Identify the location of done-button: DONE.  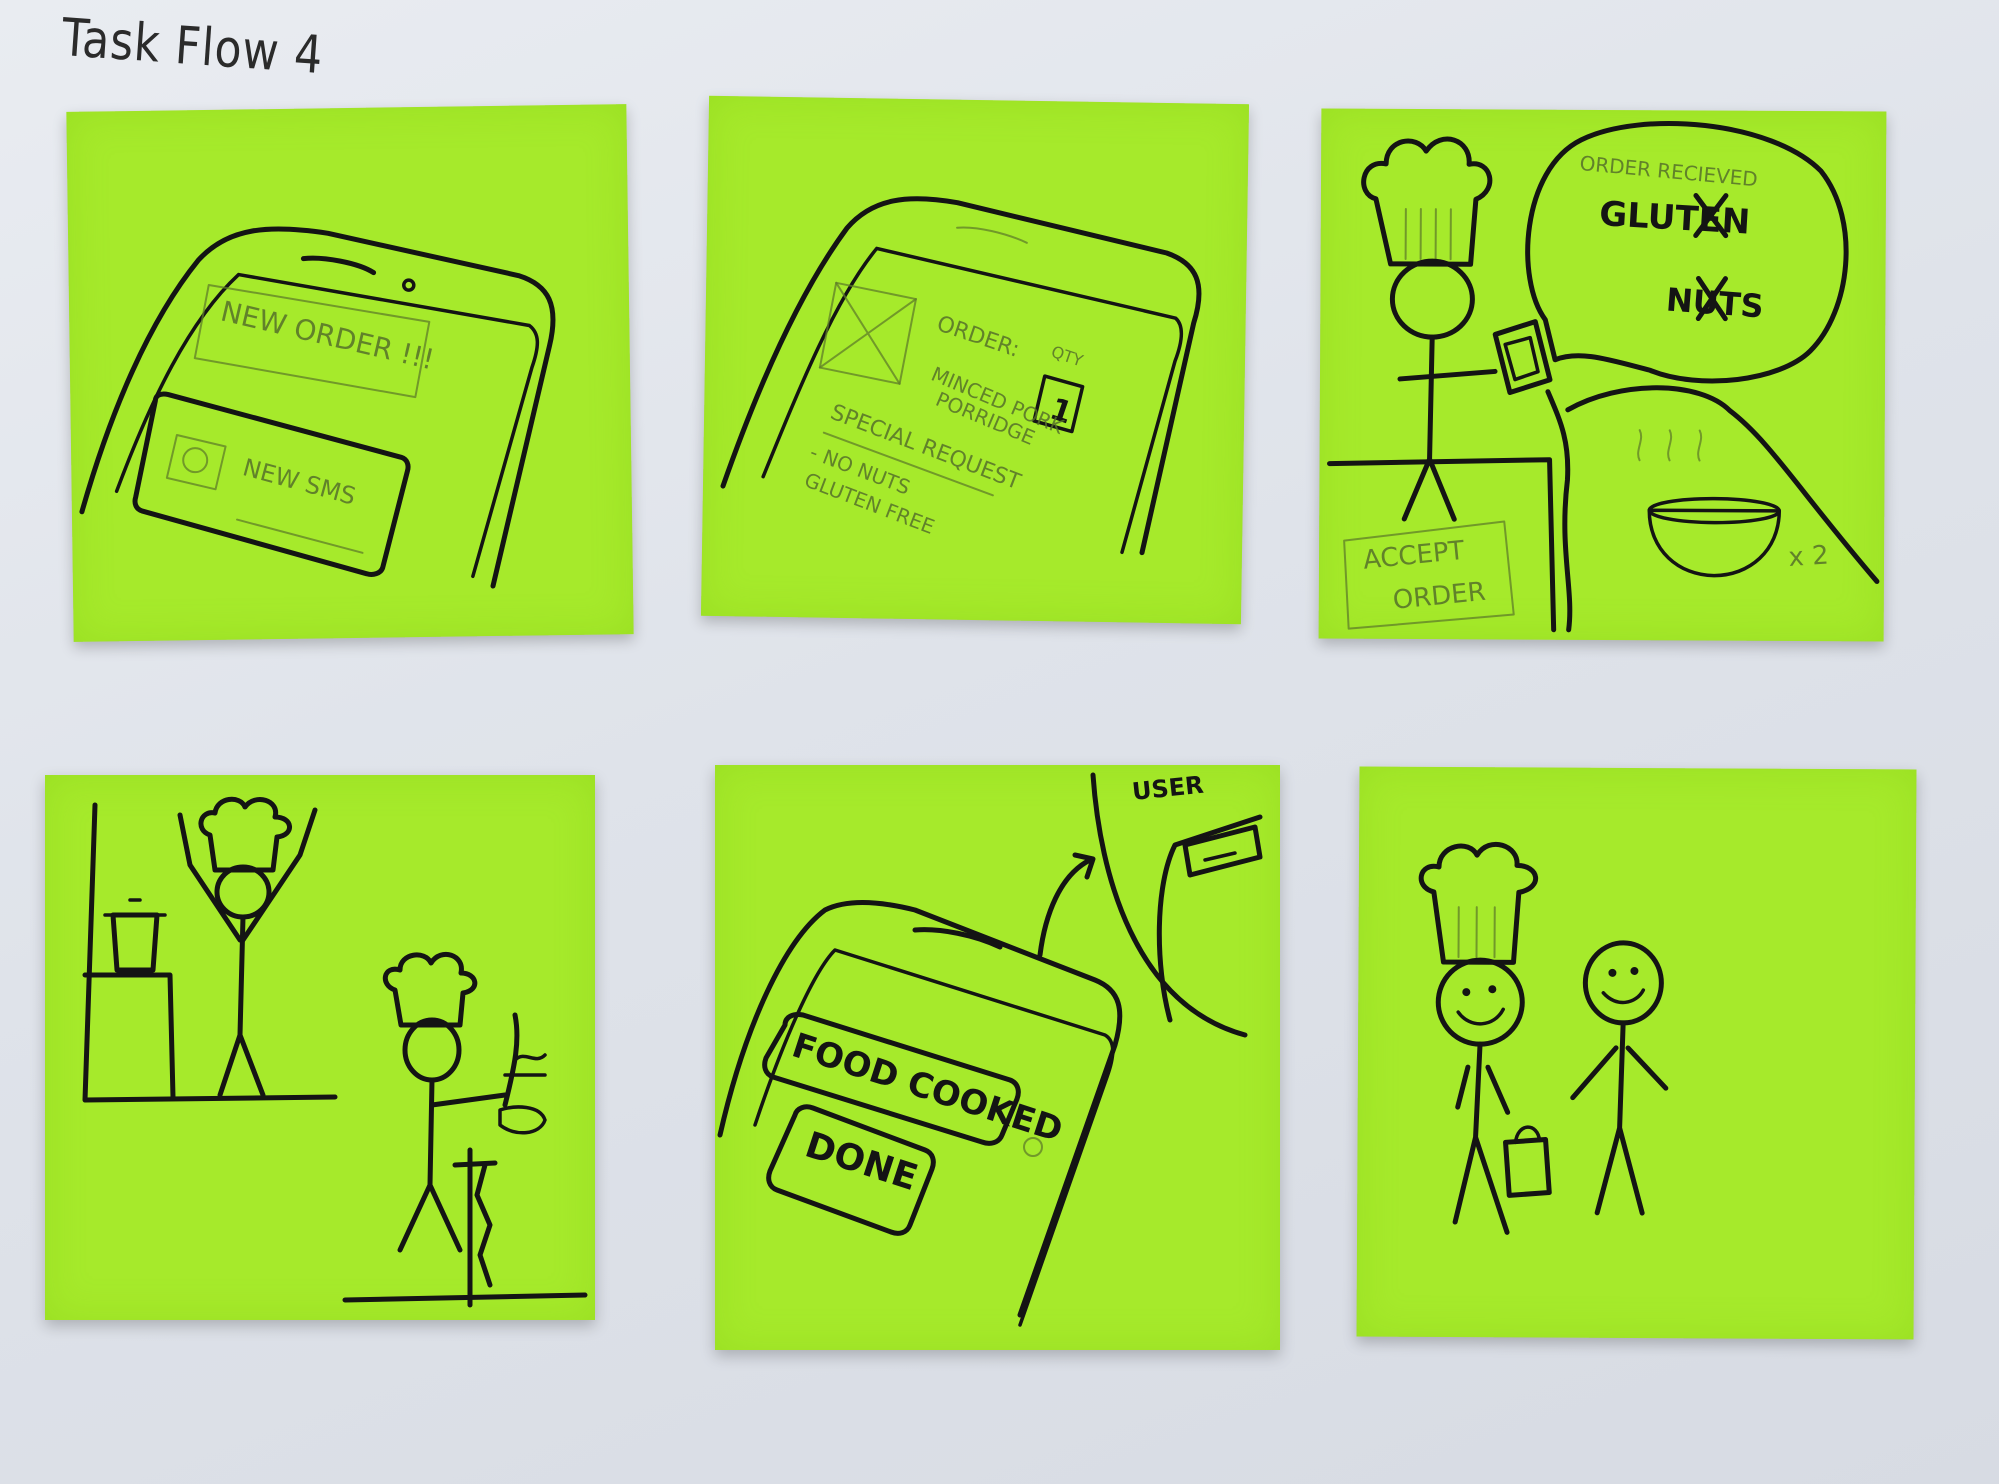
(851, 1170).